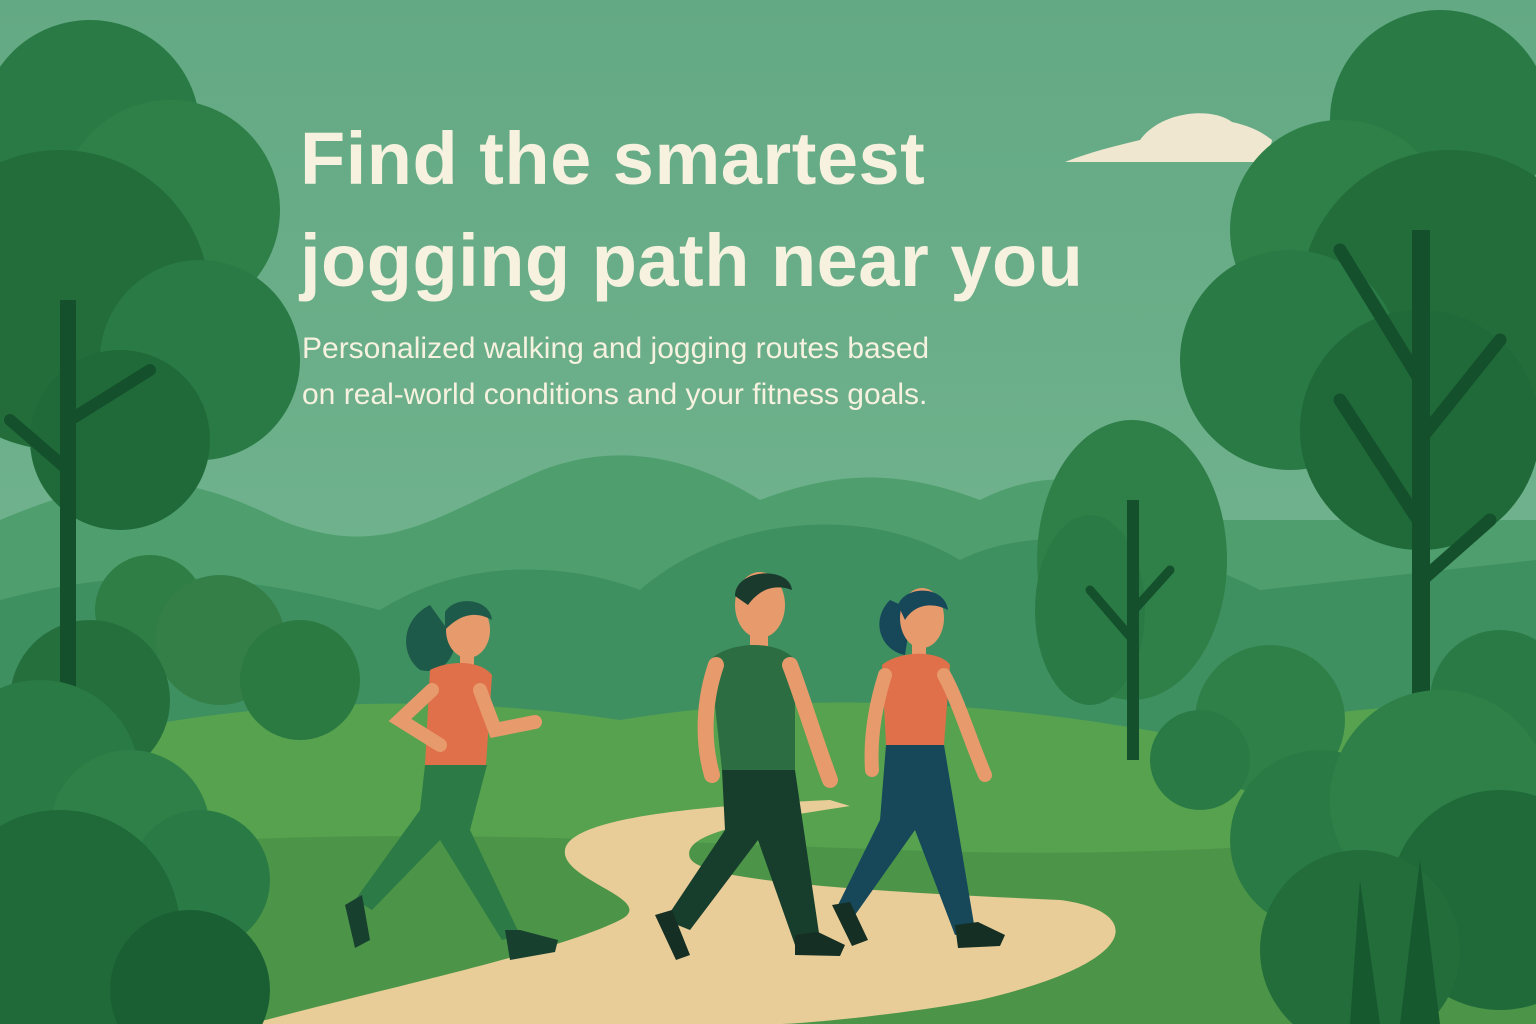 This screenshot has width=1536, height=1024. I want to click on page-headline: Find the smartest jogging path near you, so click(750, 210).